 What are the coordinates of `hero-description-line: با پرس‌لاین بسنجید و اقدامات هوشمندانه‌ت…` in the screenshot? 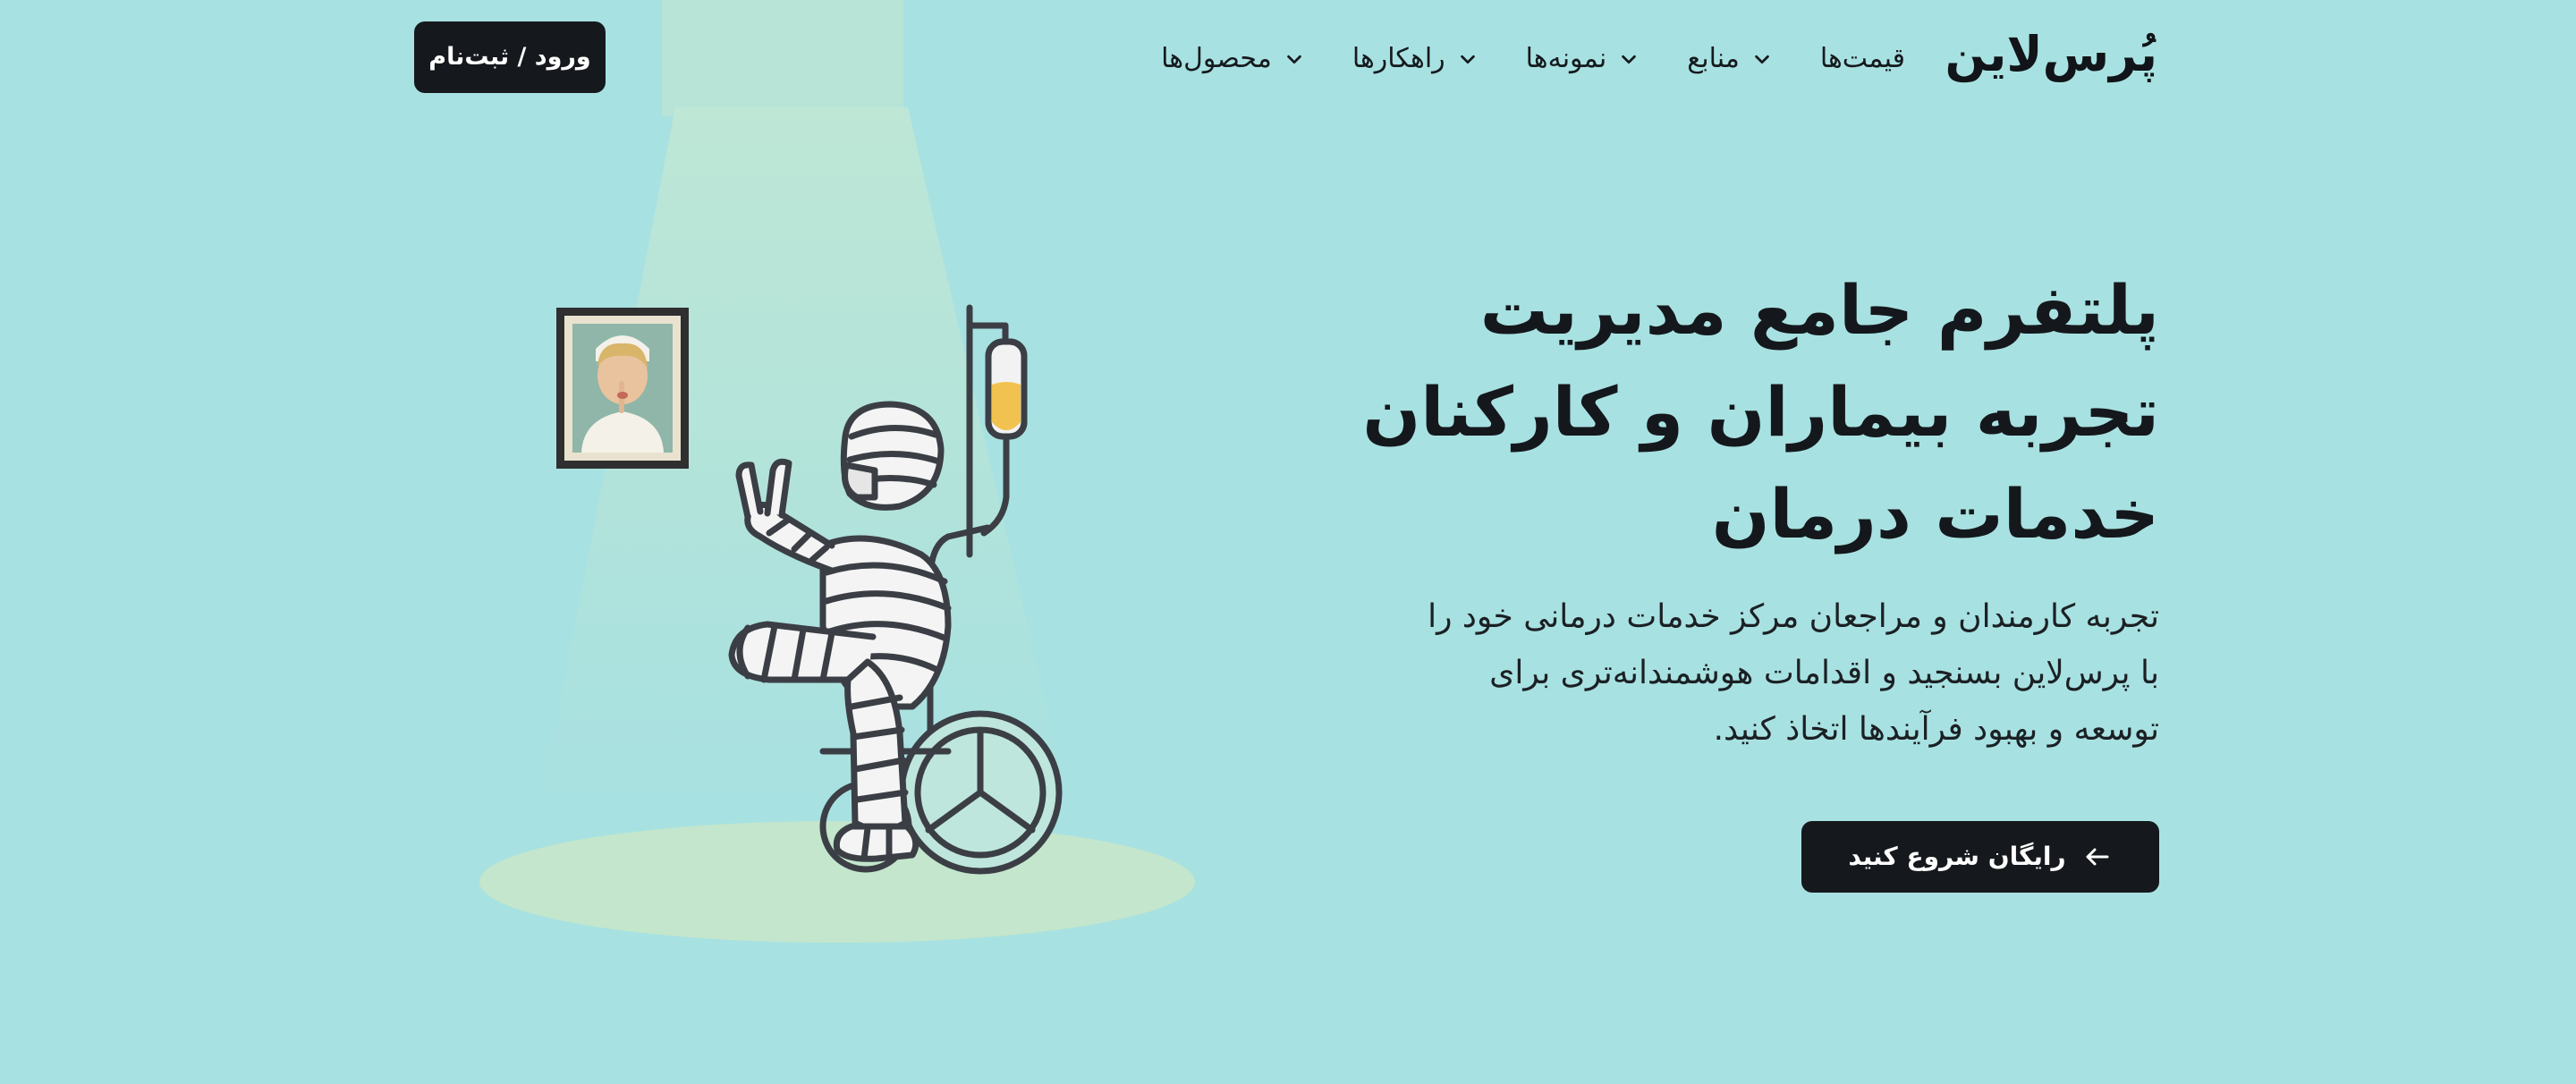 It's located at (1824, 673).